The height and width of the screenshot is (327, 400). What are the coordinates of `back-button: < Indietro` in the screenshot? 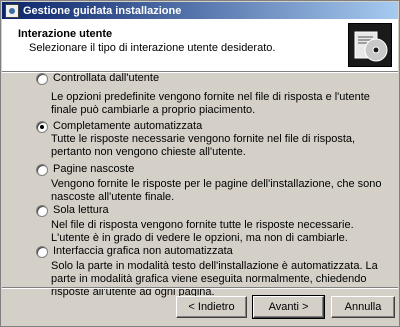 It's located at (211, 307).